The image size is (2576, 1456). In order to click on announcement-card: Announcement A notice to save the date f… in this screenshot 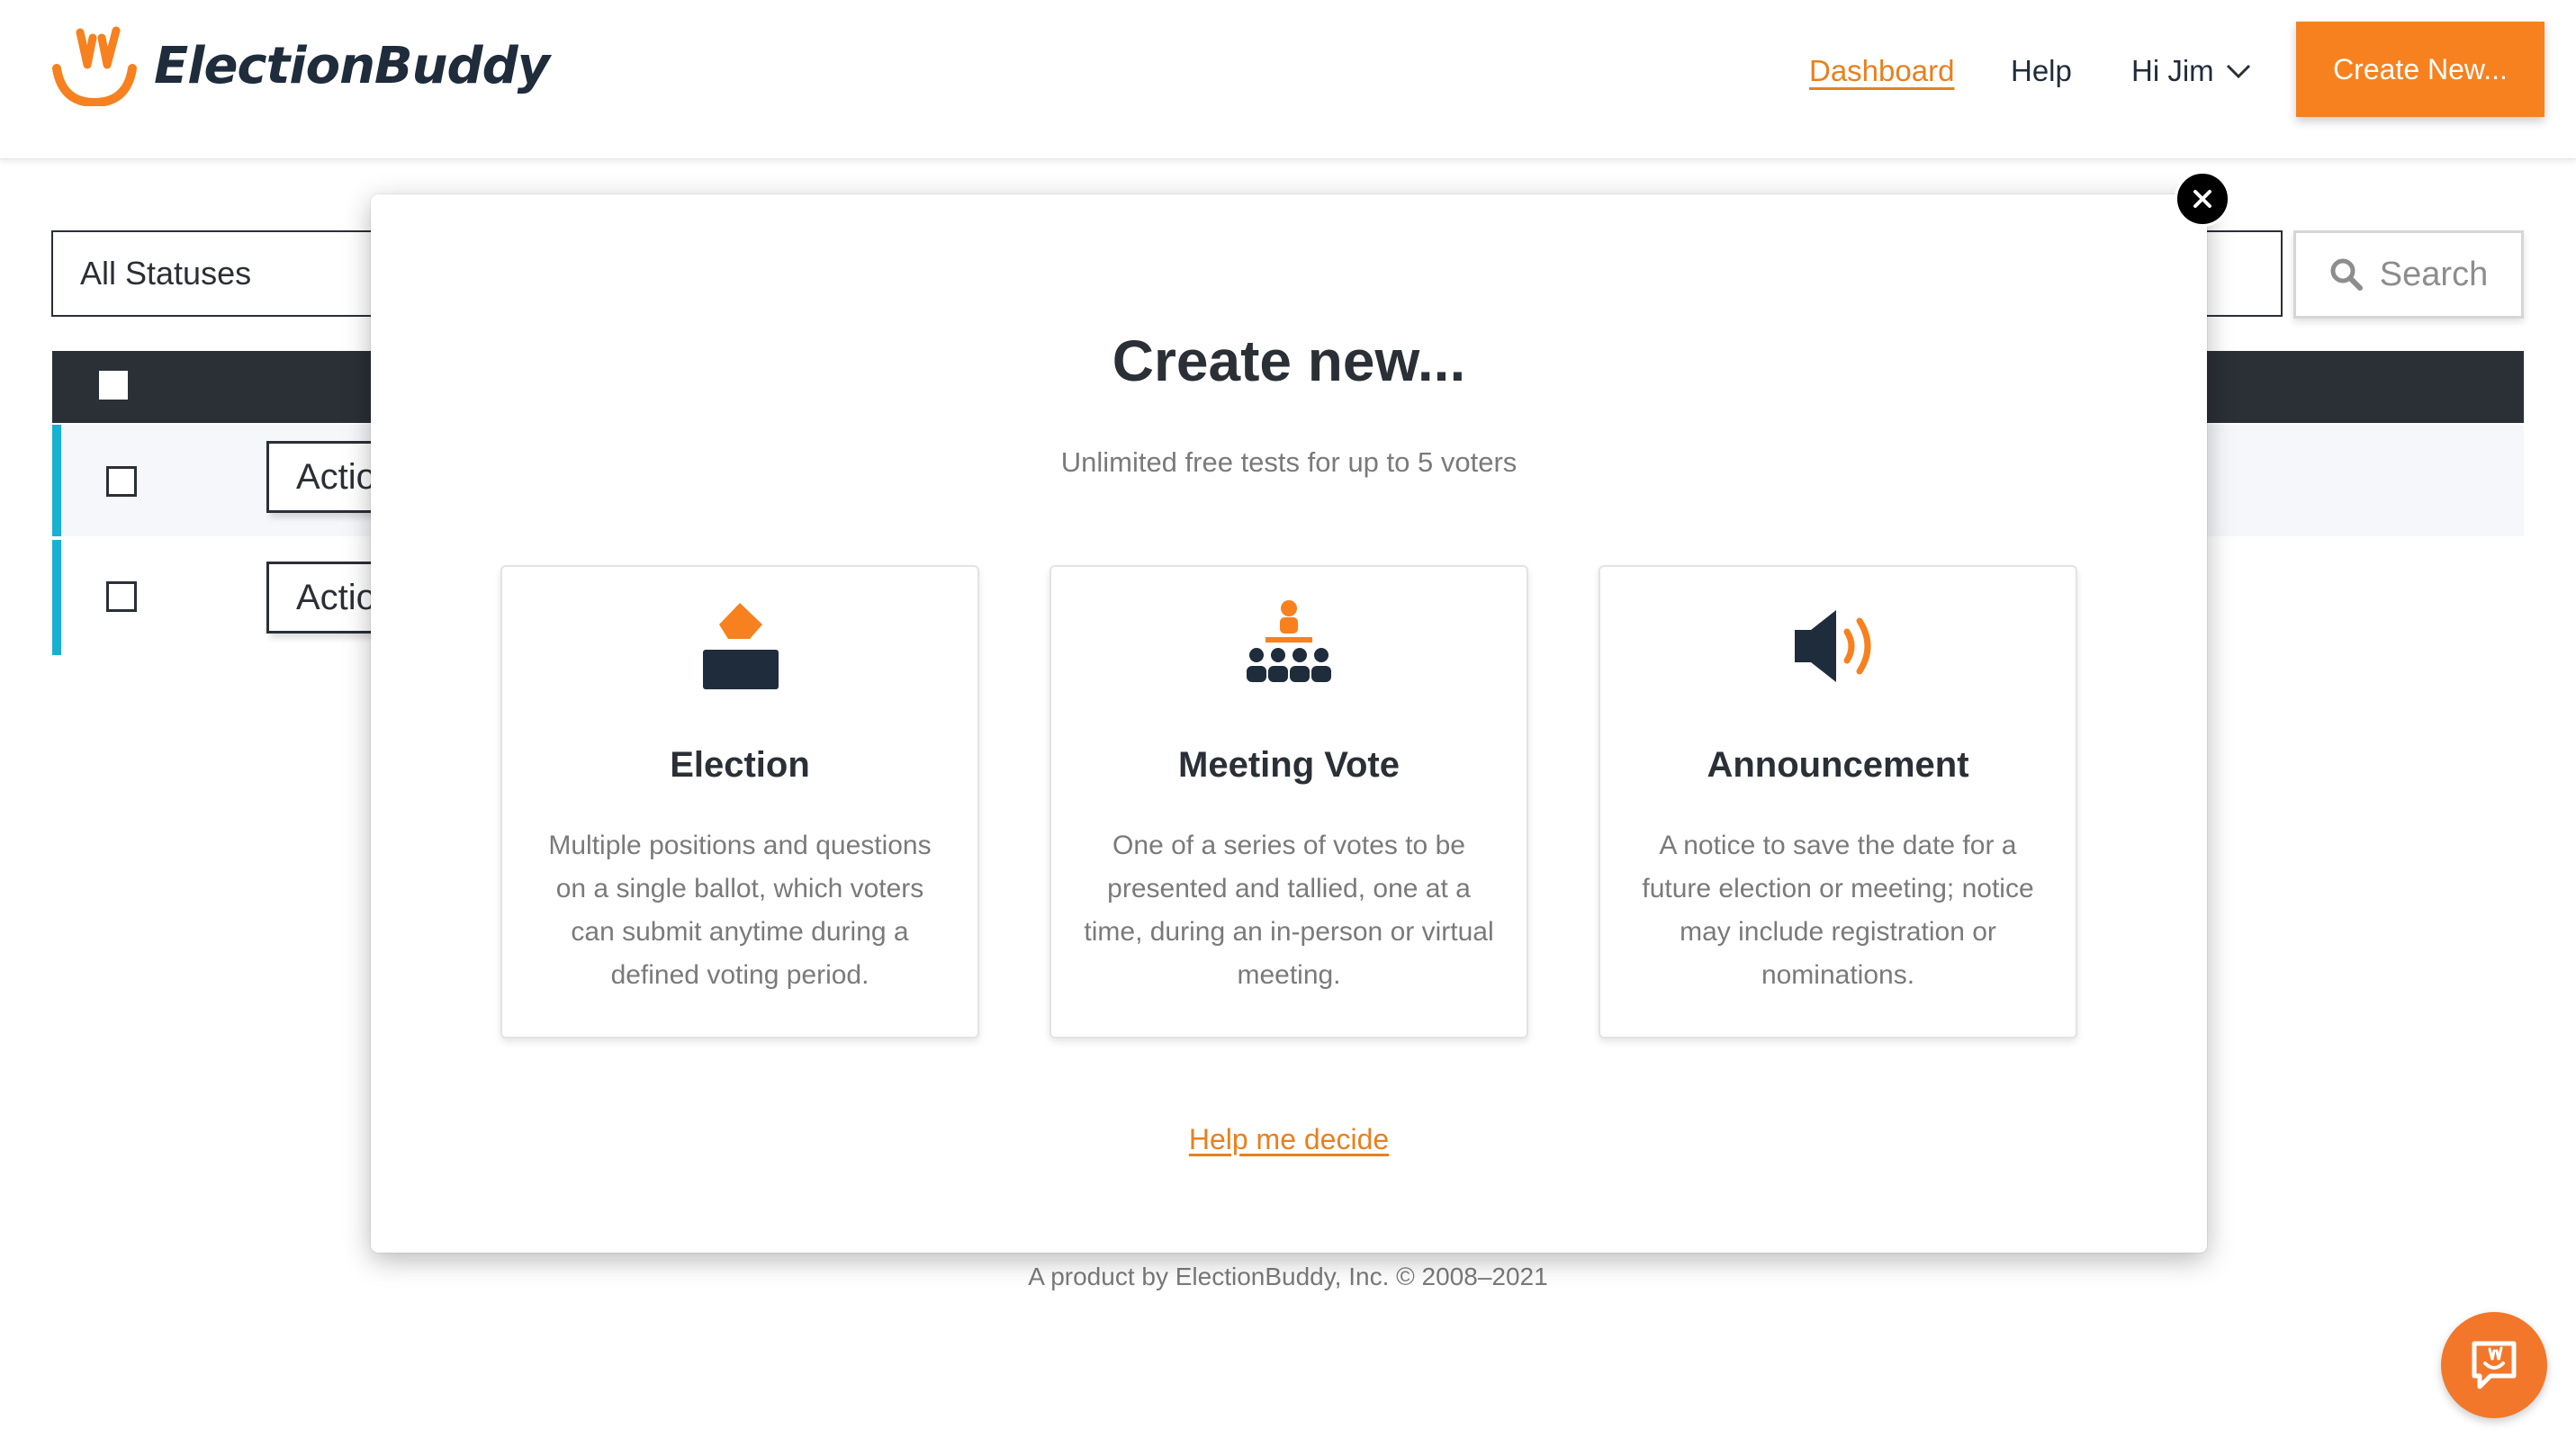, I will do `click(1838, 801)`.